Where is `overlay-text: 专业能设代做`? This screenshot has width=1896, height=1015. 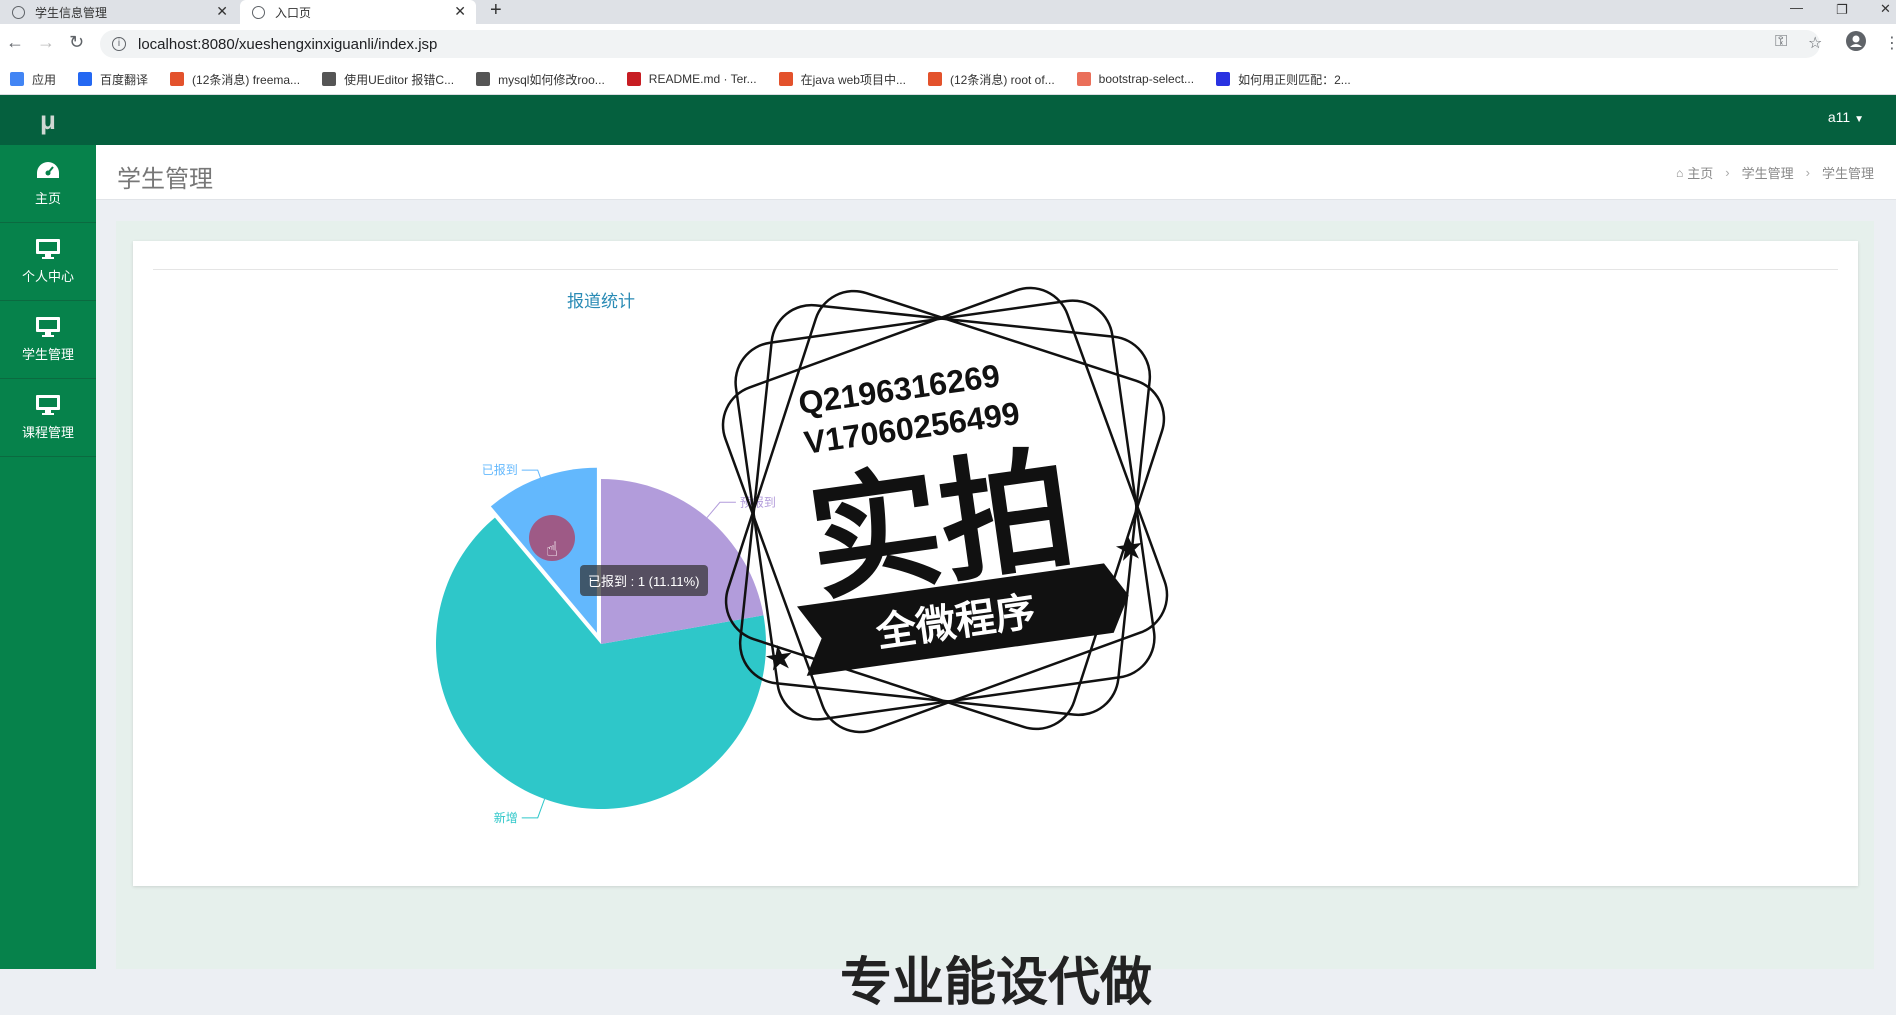 overlay-text: 专业能设代做 is located at coordinates (996, 983).